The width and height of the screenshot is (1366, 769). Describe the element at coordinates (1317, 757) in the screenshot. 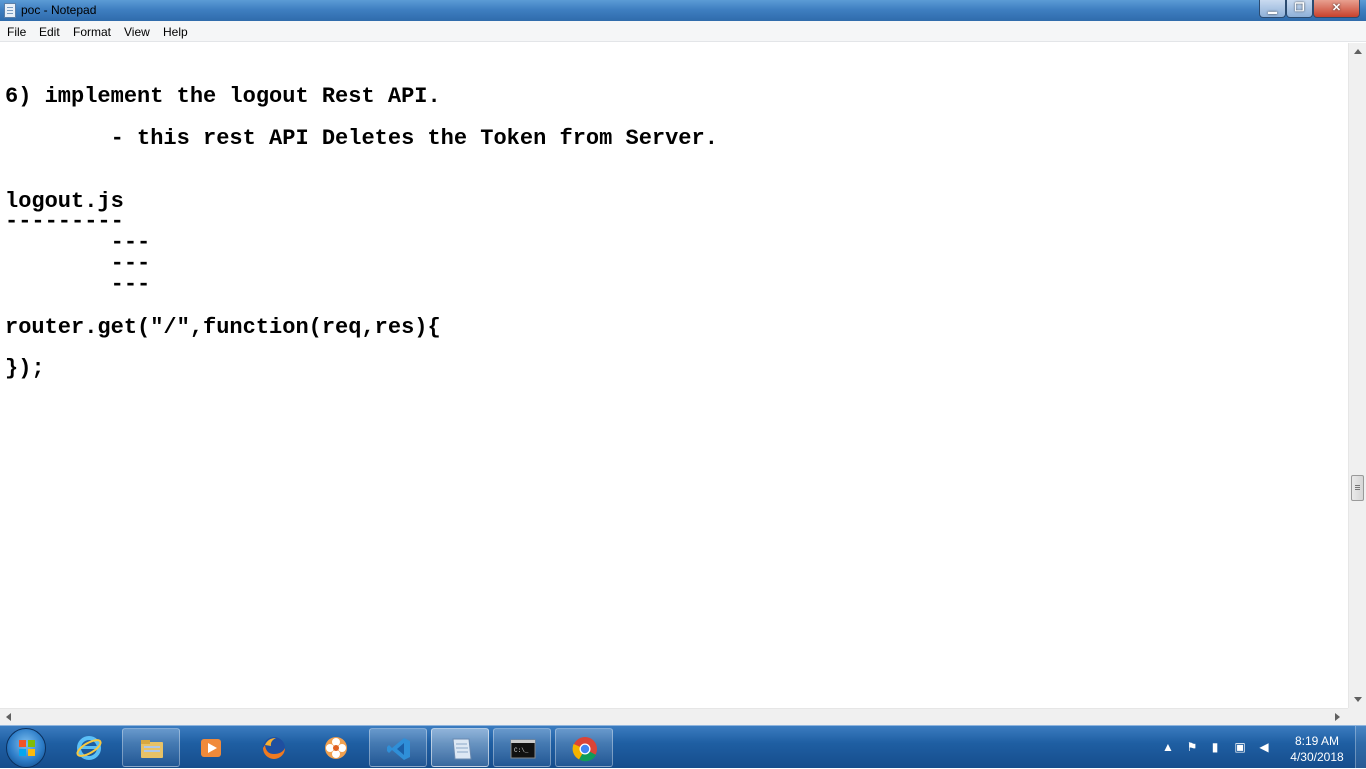

I see `clock-date: 4/30/2018` at that location.